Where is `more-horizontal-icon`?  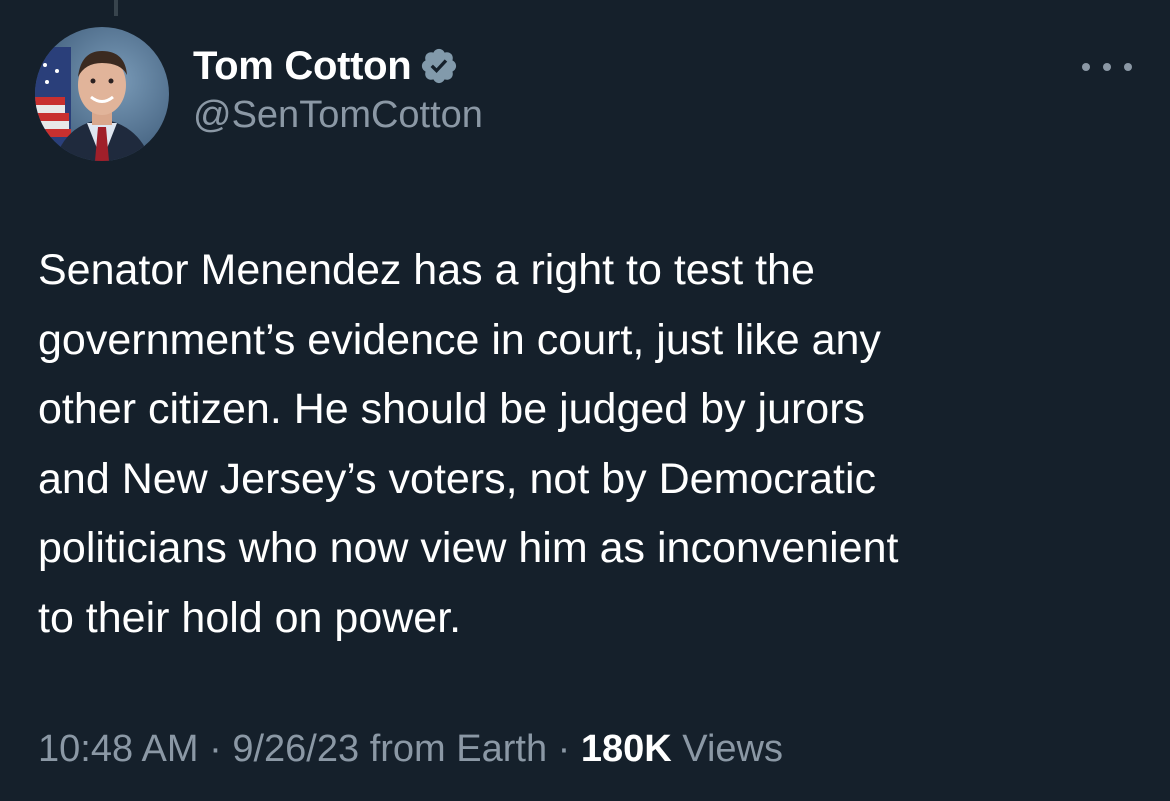 more-horizontal-icon is located at coordinates (1086, 67).